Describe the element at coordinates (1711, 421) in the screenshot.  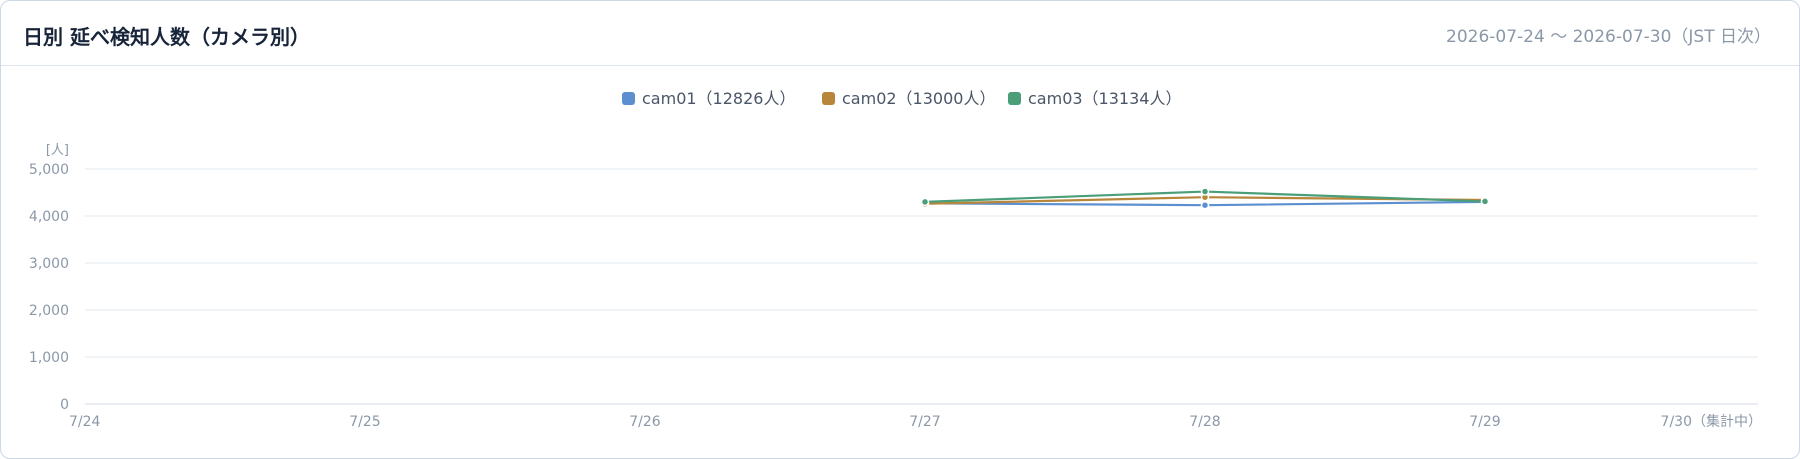
I see `x-tick-label: 7/30（集計中）` at that location.